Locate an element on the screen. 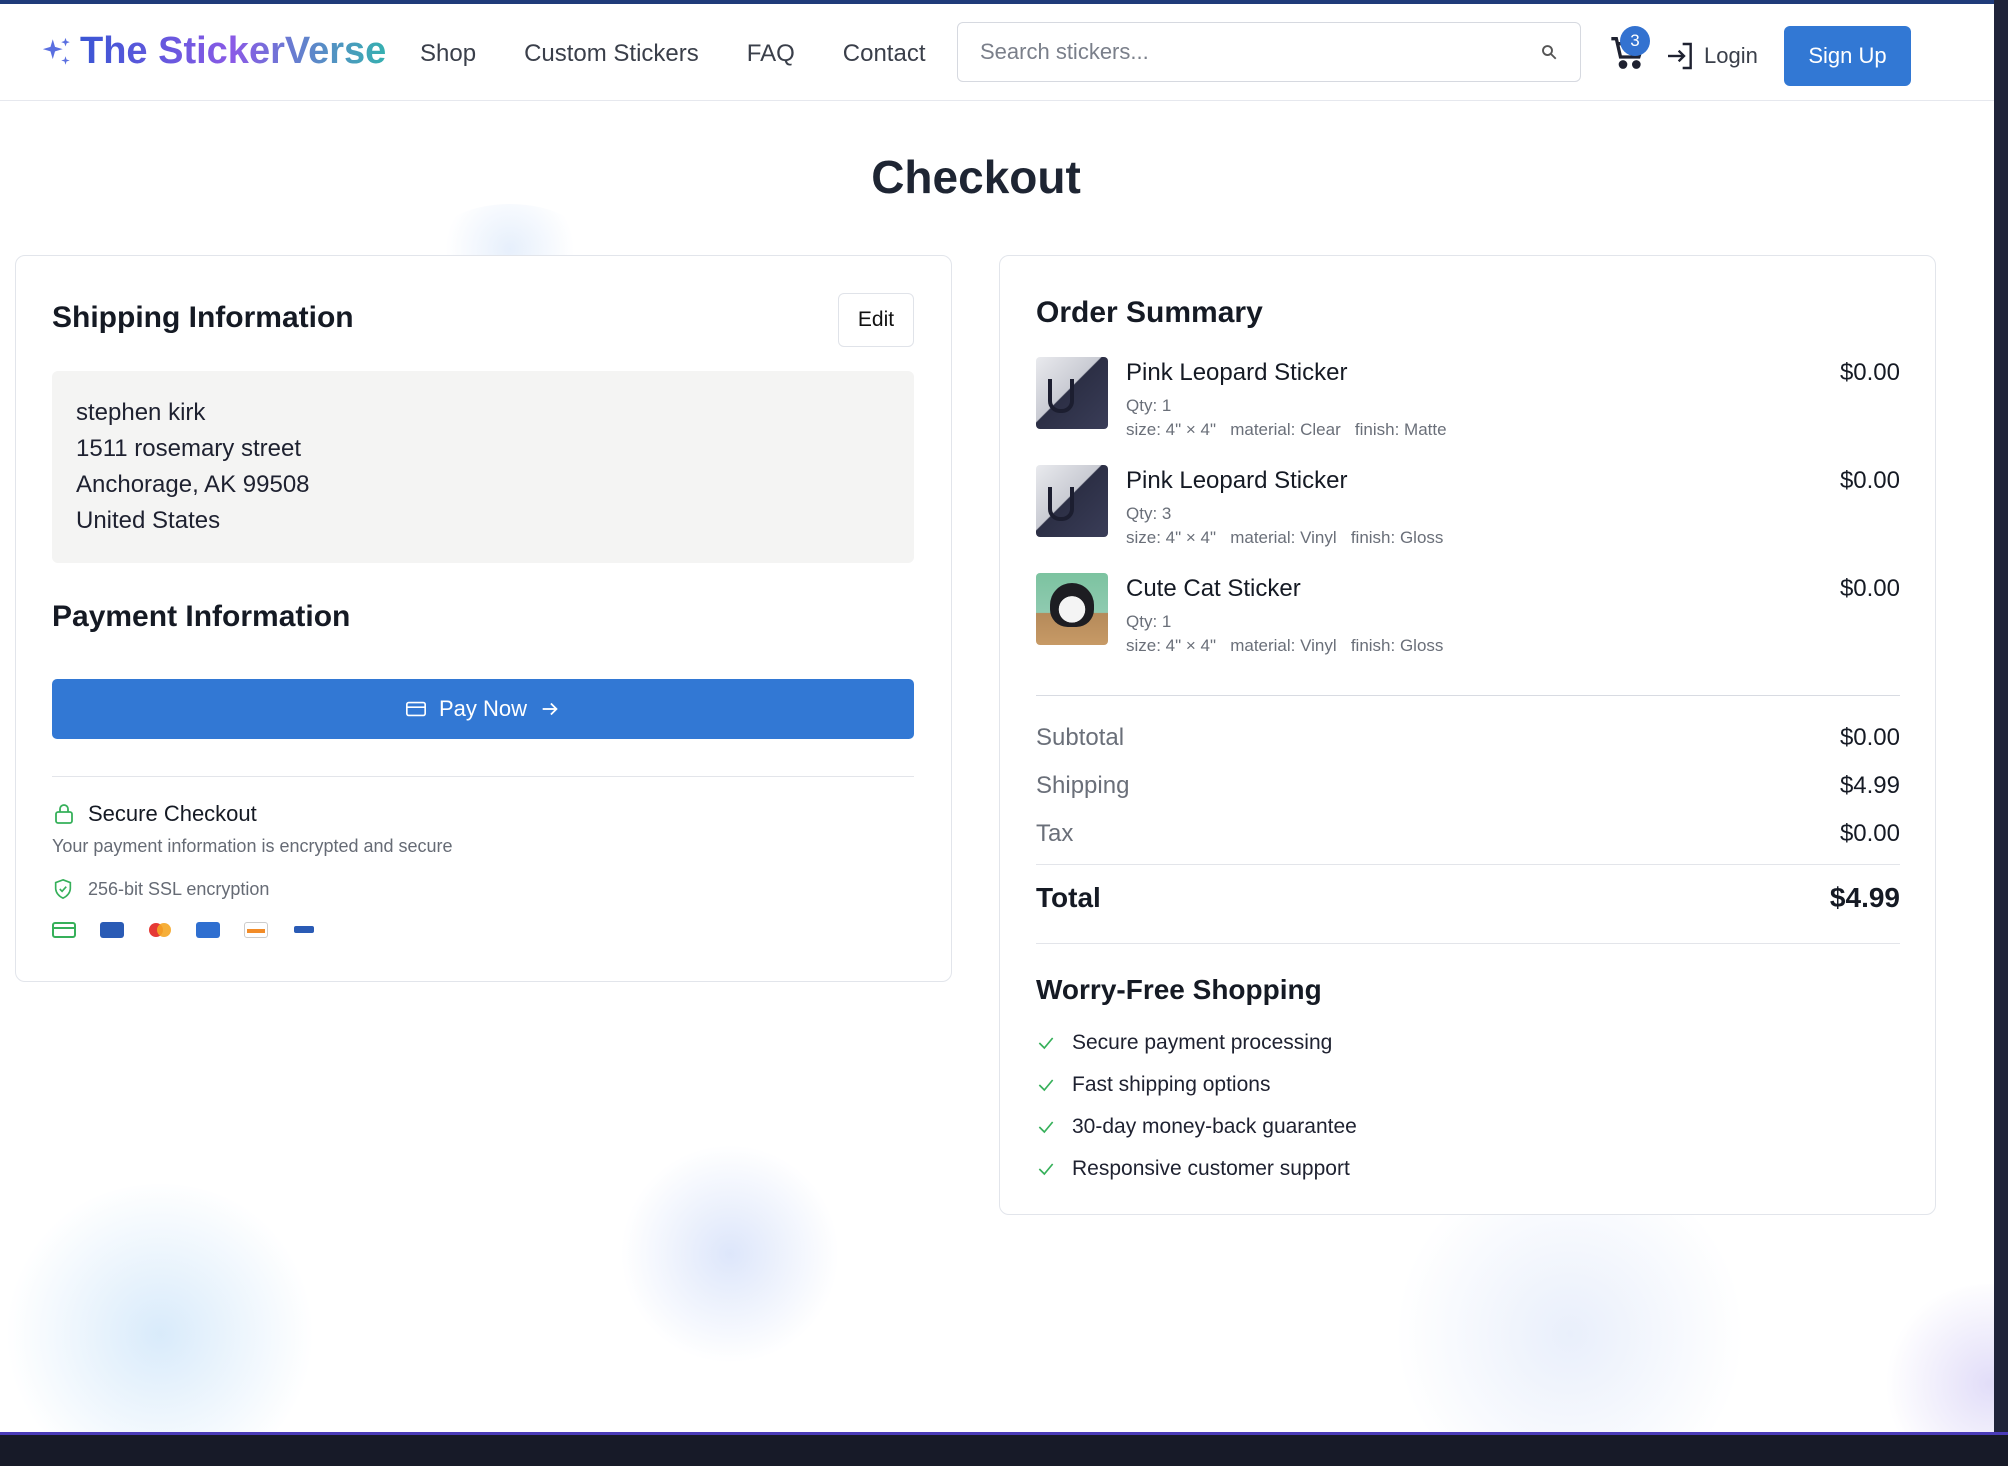 The height and width of the screenshot is (1466, 2008). logo-text: The StickerVerse is located at coordinates (233, 51).